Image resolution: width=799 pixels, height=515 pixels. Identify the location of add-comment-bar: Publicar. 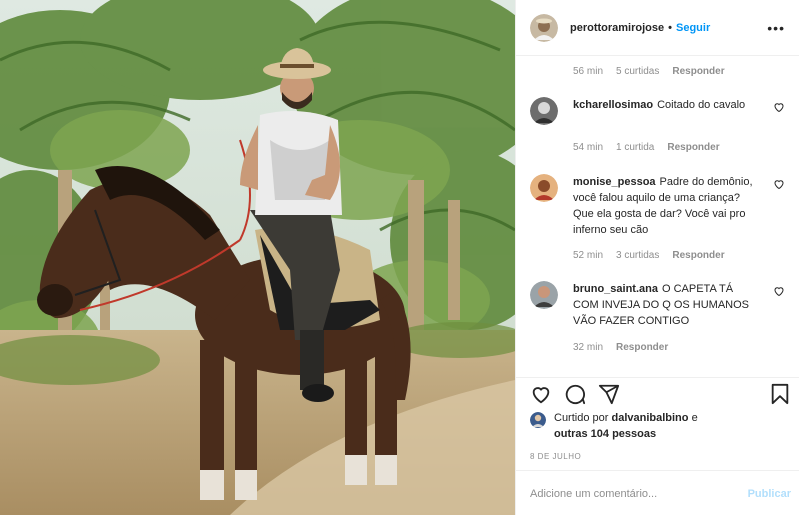
(657, 492).